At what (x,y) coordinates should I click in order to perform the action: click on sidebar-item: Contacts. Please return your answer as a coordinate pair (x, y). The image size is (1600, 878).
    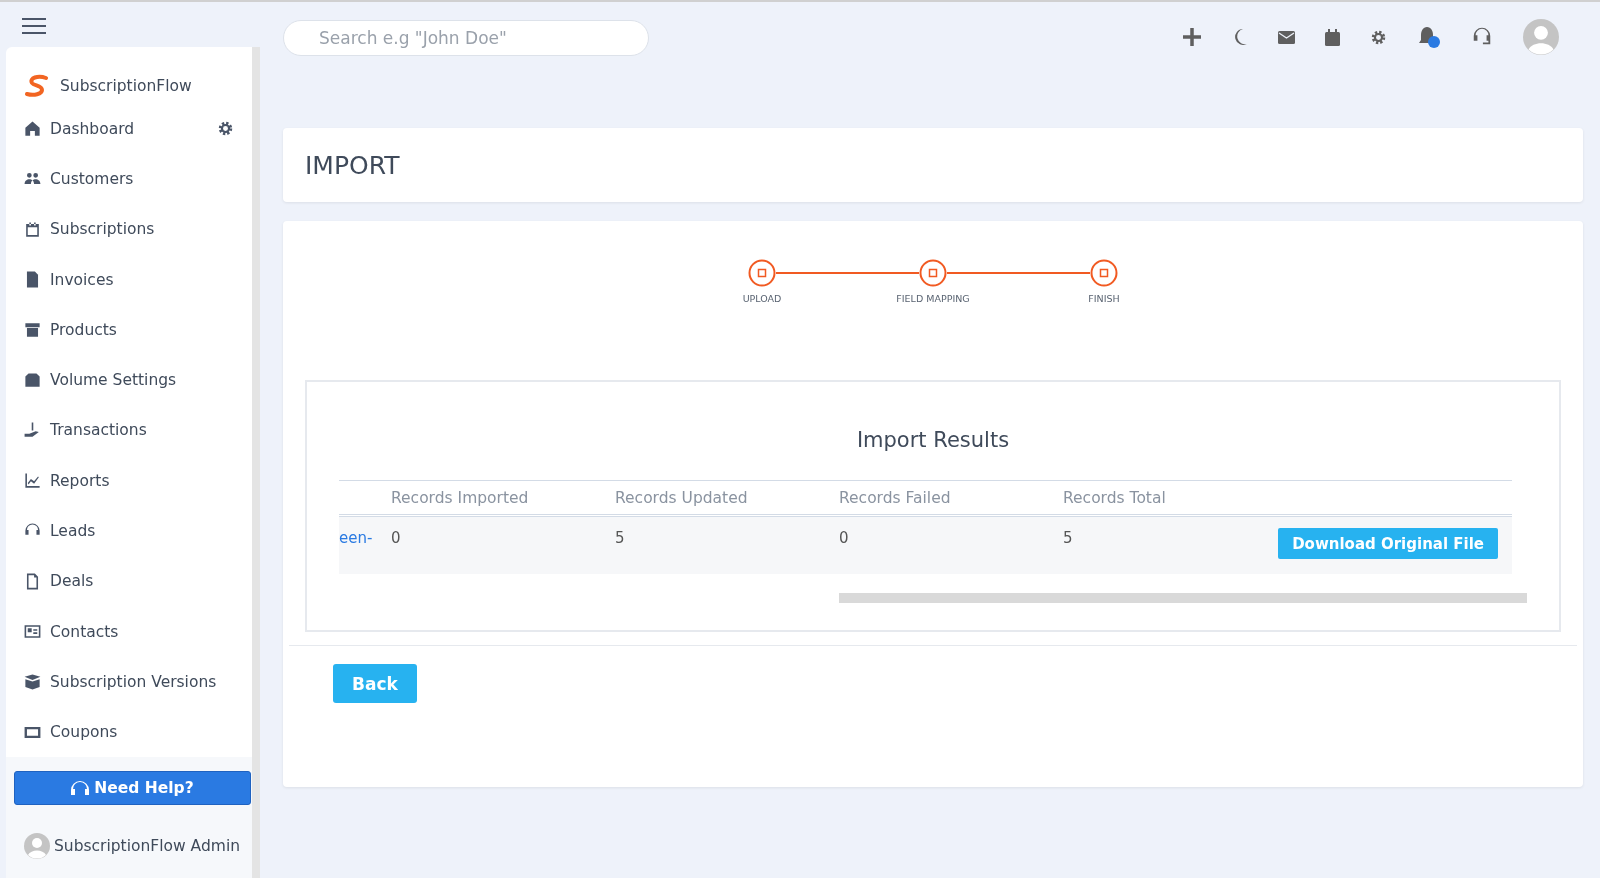
    Looking at the image, I should click on (129, 631).